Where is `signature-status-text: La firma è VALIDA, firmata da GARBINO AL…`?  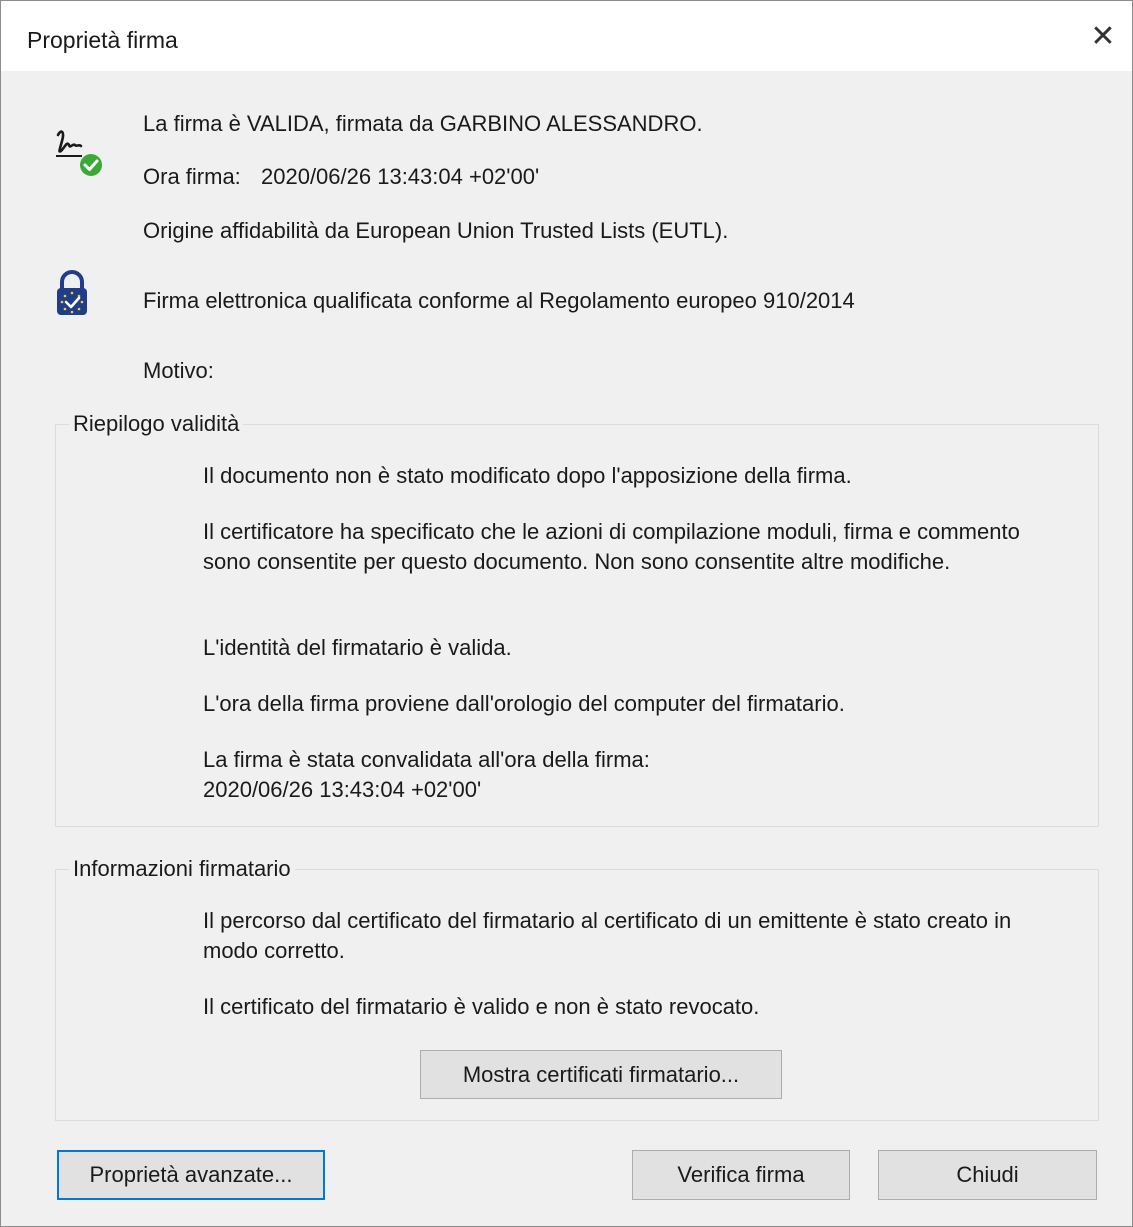
signature-status-text: La firma è VALIDA, firmata da GARBINO AL… is located at coordinates (423, 123).